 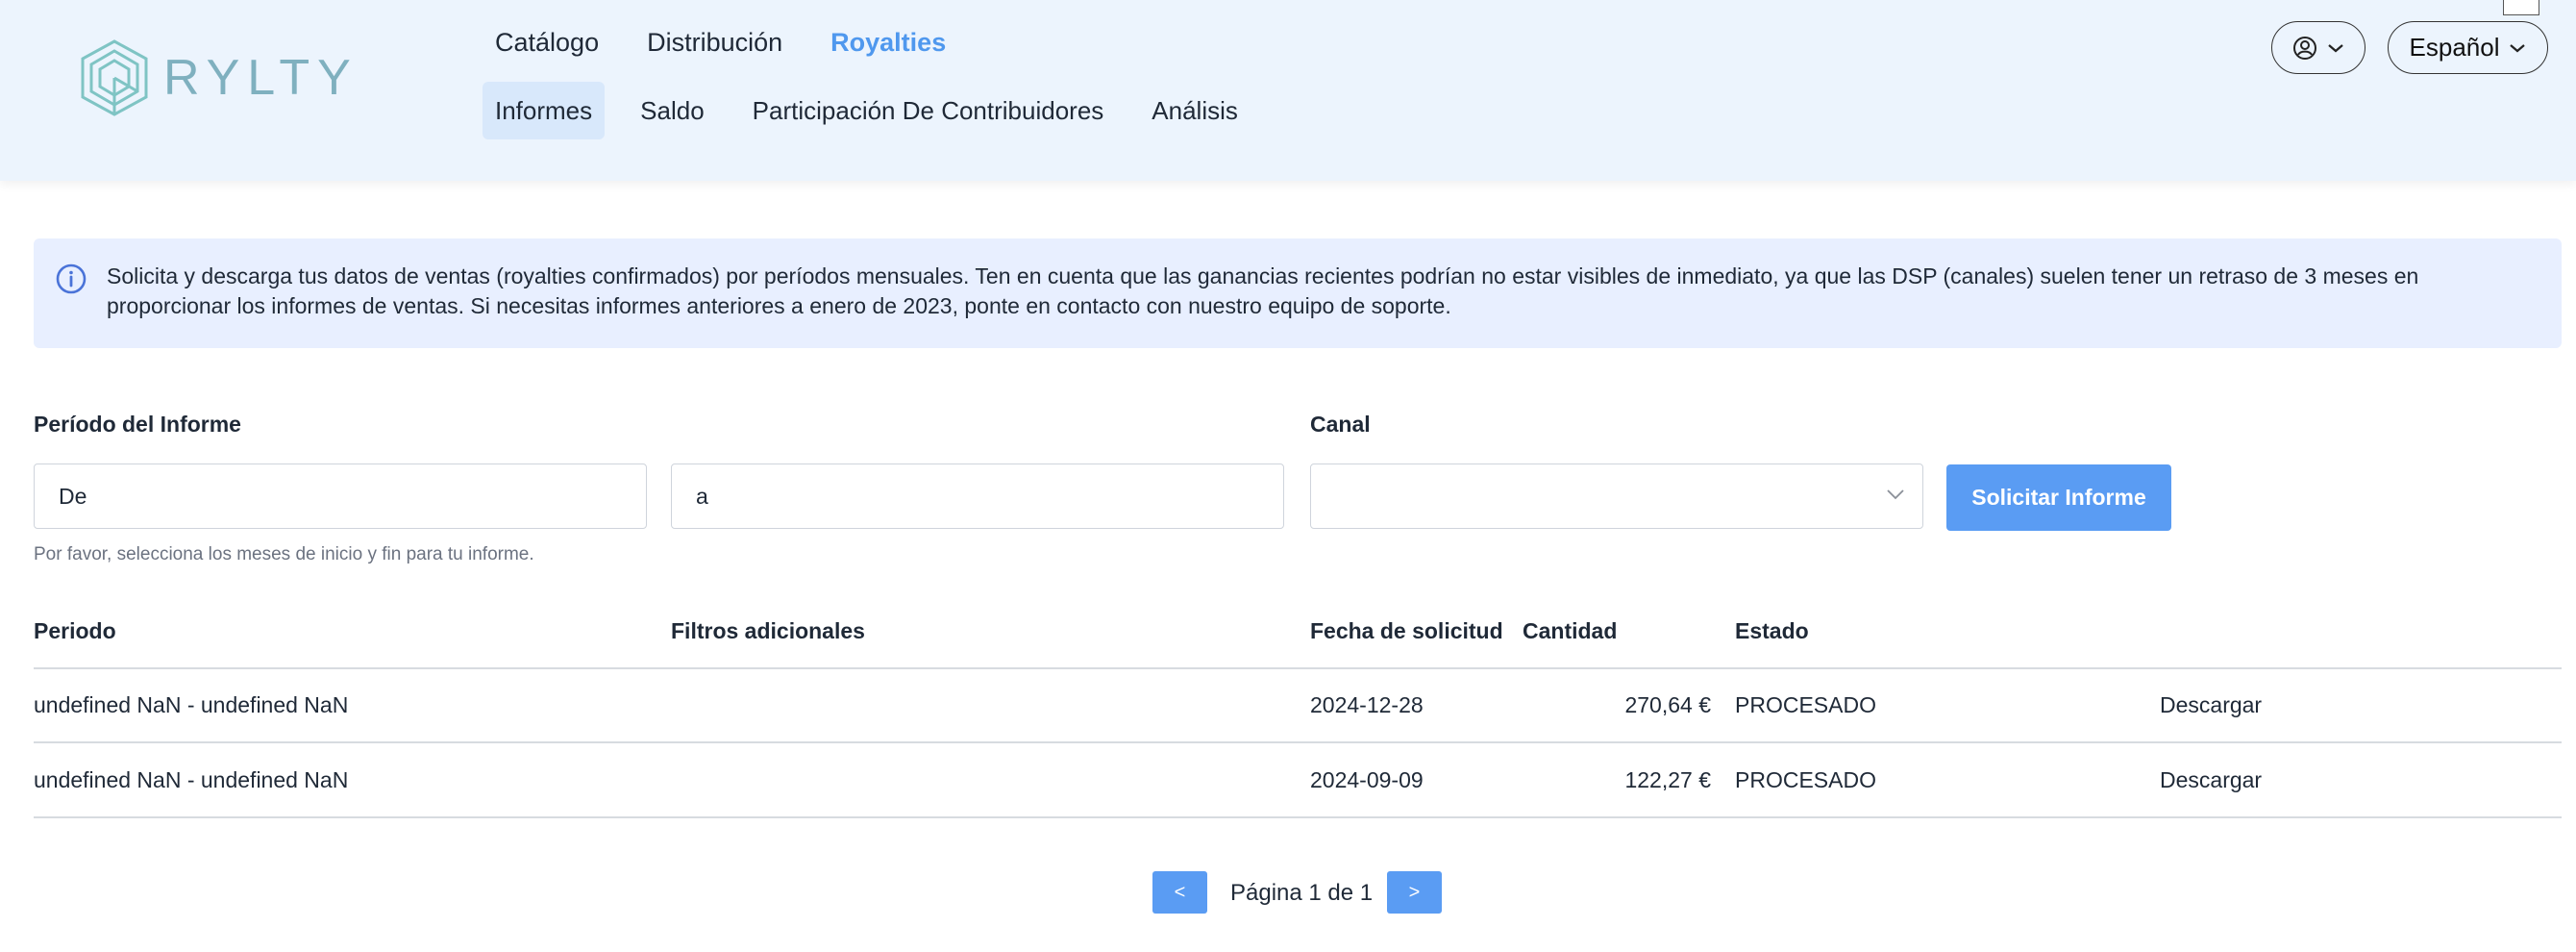 What do you see at coordinates (929, 110) in the screenshot?
I see `tab-participacion: Participación De Contribuidores` at bounding box center [929, 110].